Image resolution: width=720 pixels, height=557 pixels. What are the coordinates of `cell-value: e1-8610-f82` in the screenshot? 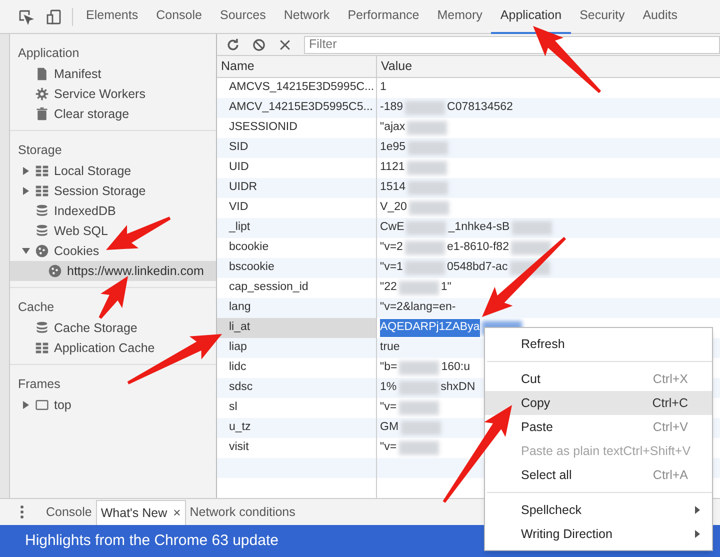 It's located at (477, 248).